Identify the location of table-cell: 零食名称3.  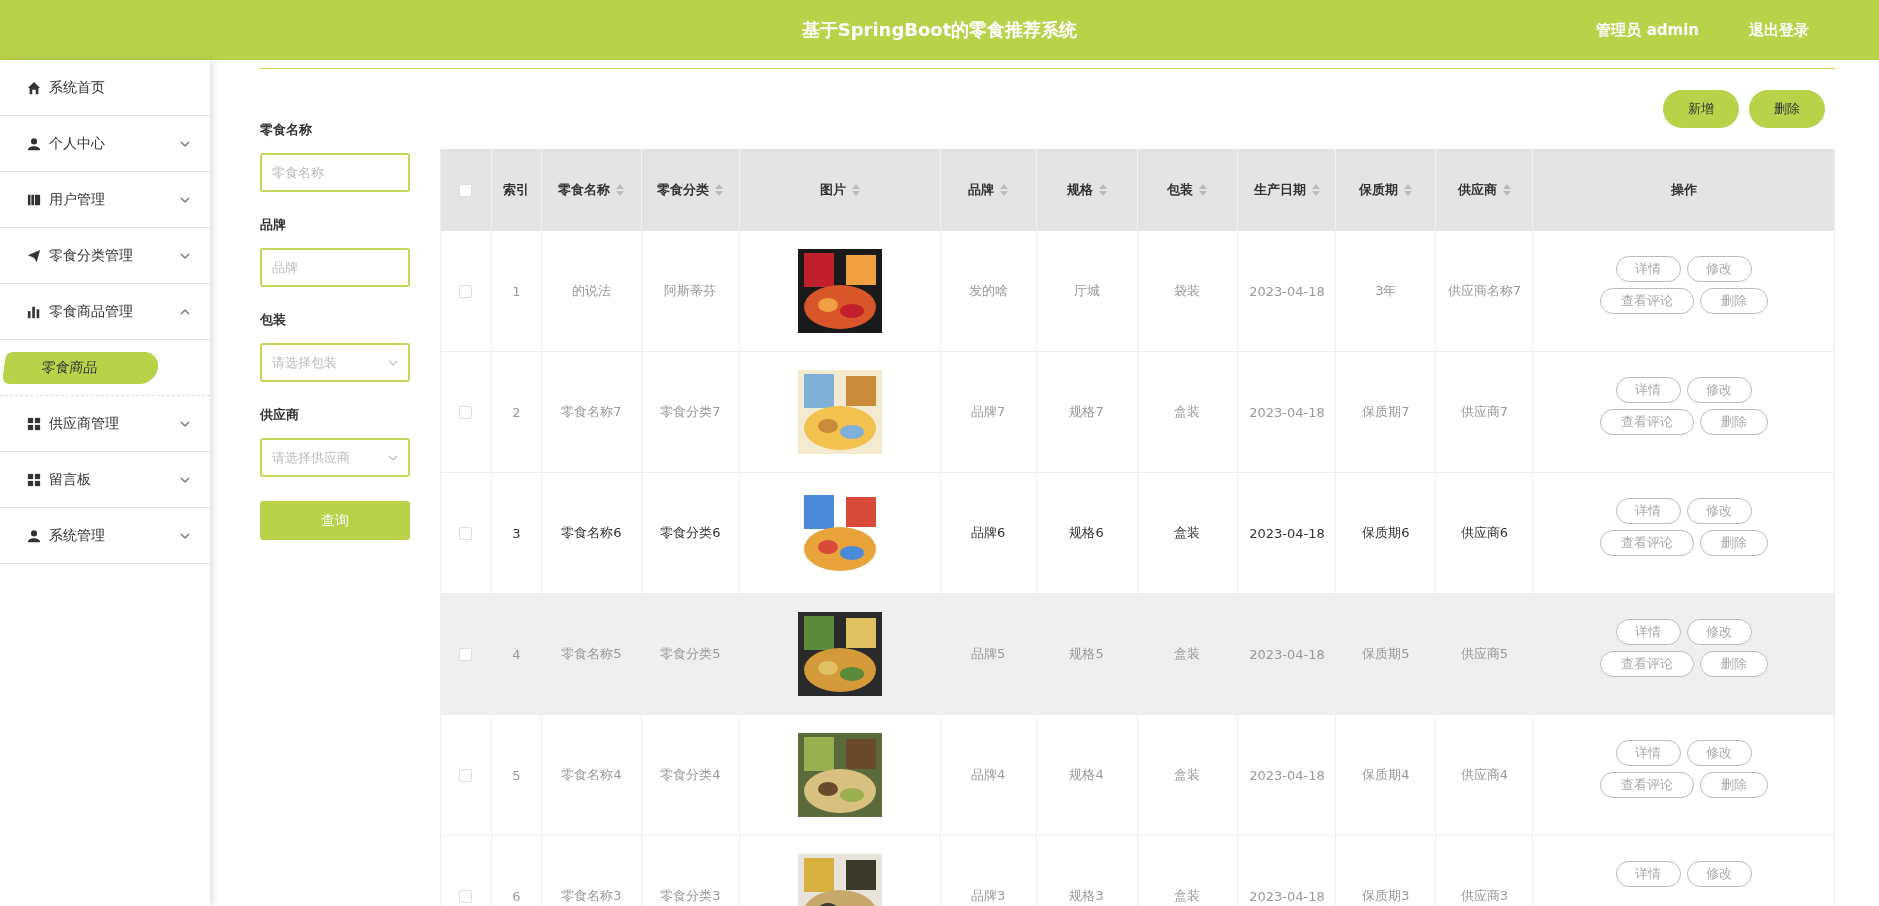
(591, 896).